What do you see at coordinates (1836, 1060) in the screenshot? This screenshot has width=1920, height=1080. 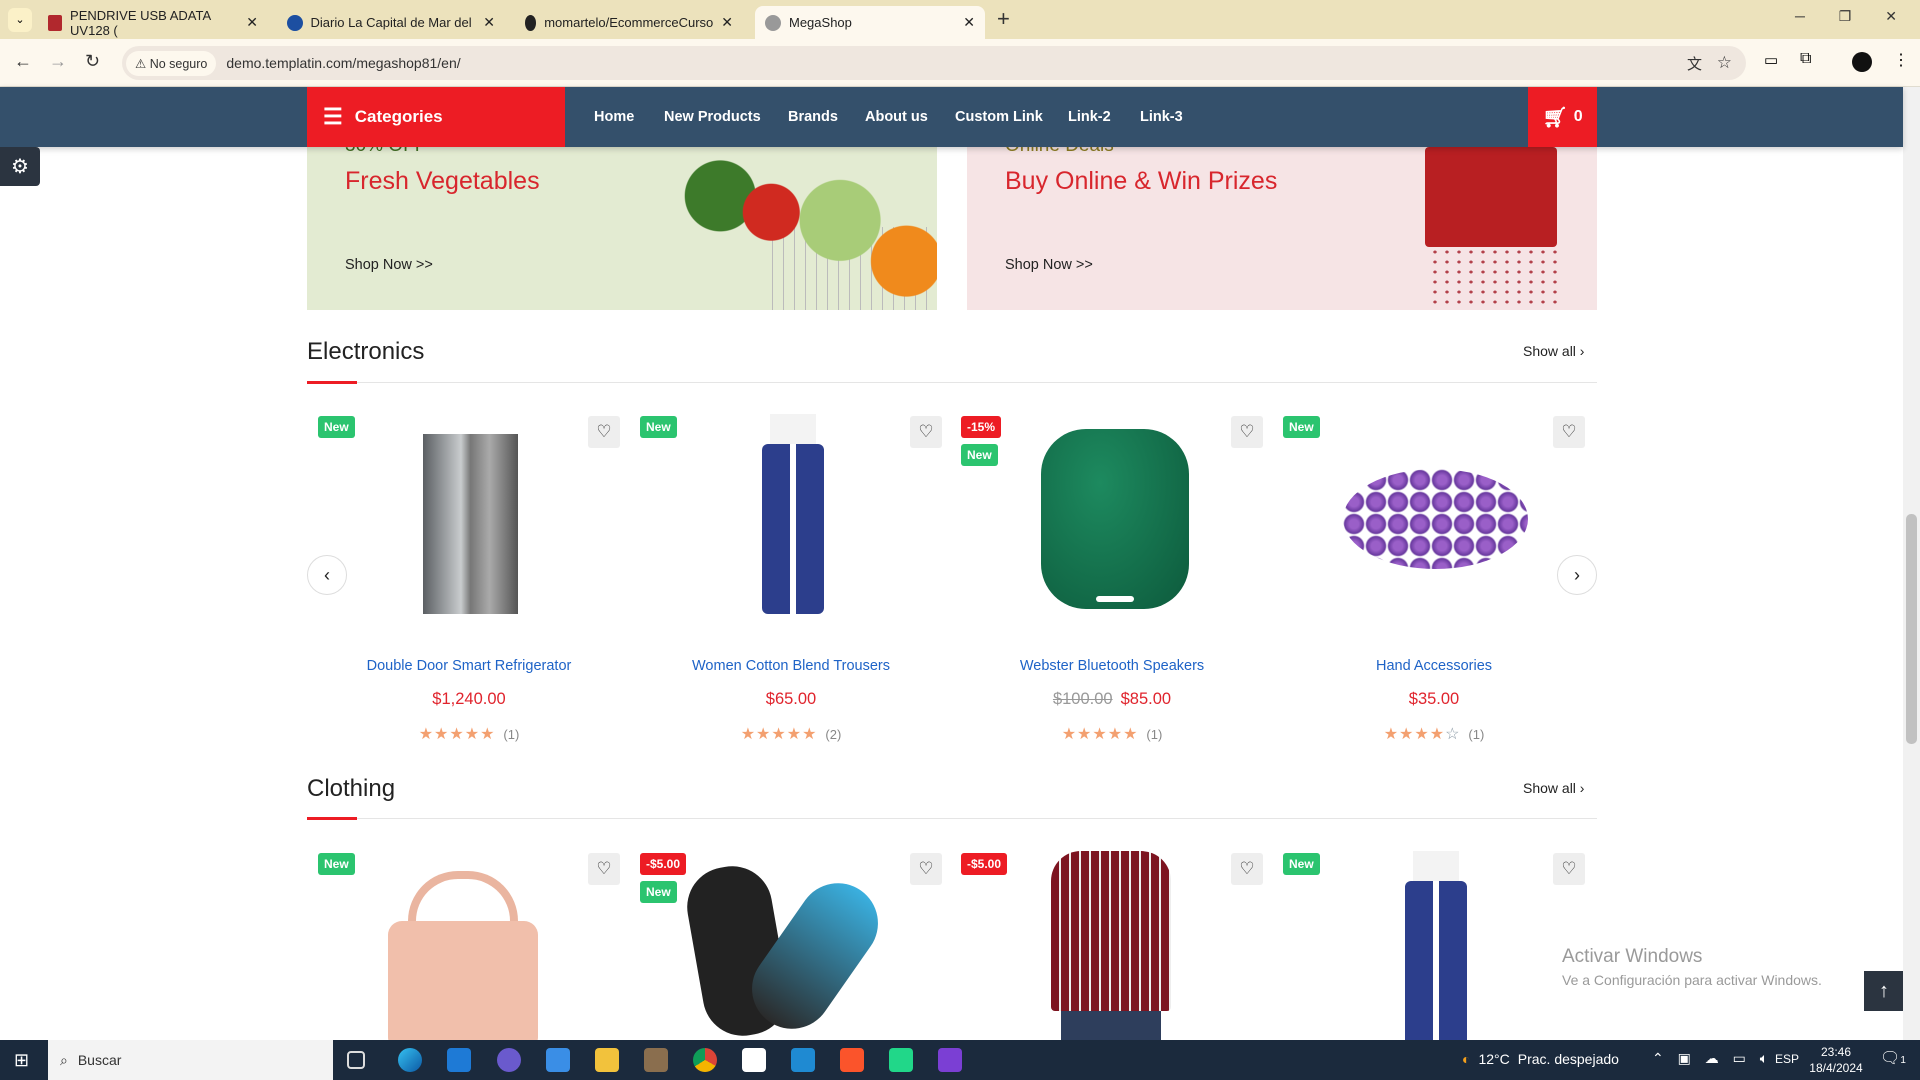 I see `clock: 23:46 18/4/2024` at bounding box center [1836, 1060].